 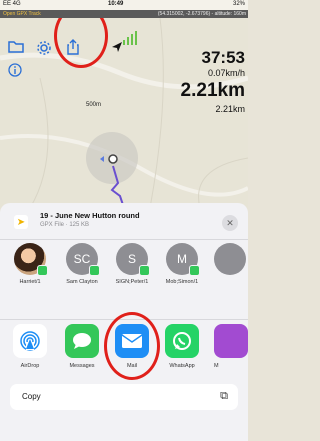 What do you see at coordinates (113, 159) in the screenshot?
I see `location-dot` at bounding box center [113, 159].